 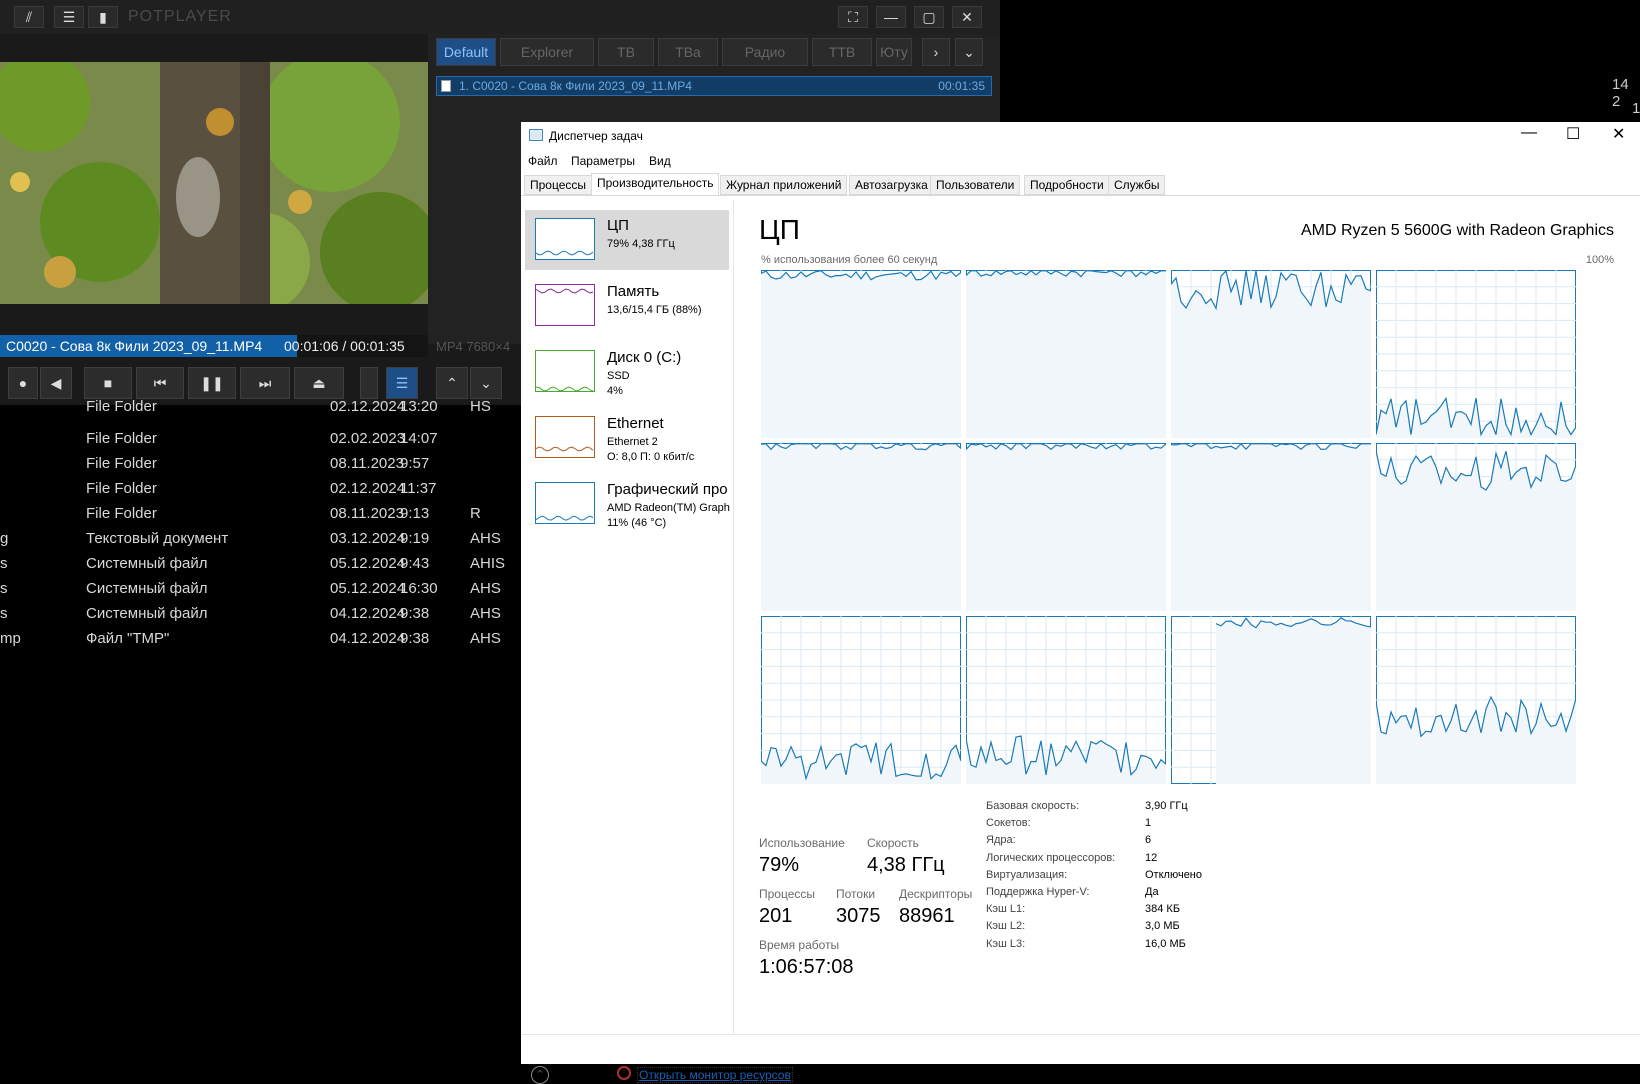 What do you see at coordinates (368, 438) in the screenshot?
I see `file-date: 02.02.2023` at bounding box center [368, 438].